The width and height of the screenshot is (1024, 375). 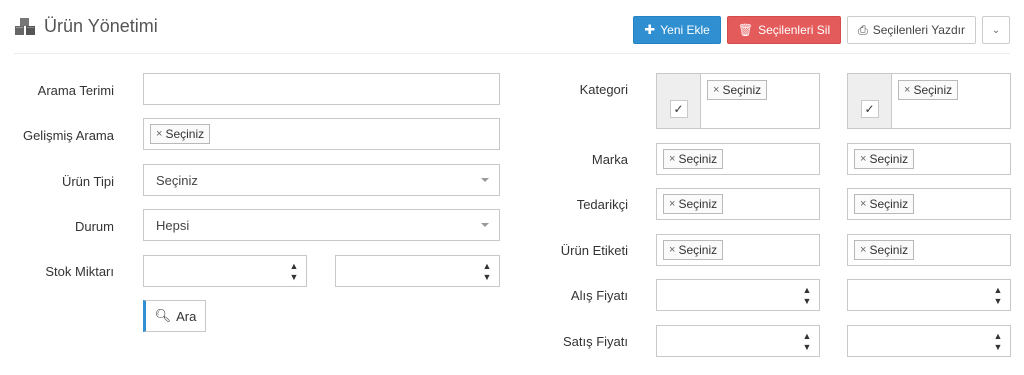 I want to click on category-select-a: ✓ × Seçiniz, so click(x=738, y=101).